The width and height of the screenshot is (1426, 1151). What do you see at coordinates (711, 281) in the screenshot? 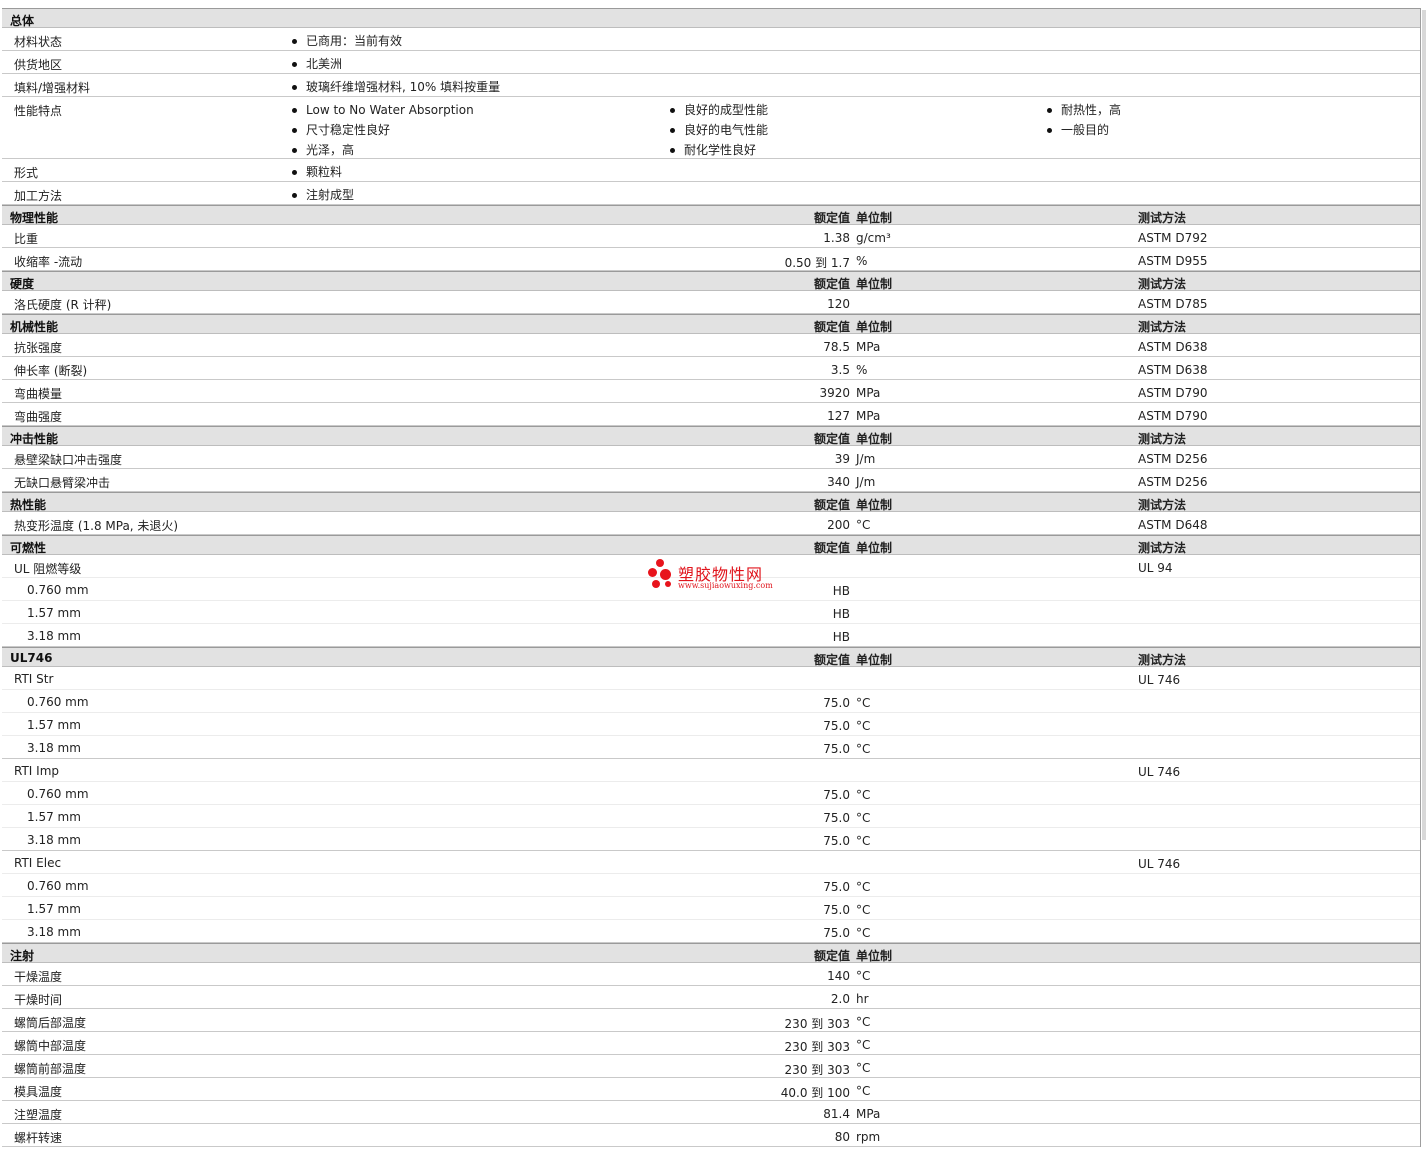
I see `section-header: 硬度 额定值 单位制 测试方法` at bounding box center [711, 281].